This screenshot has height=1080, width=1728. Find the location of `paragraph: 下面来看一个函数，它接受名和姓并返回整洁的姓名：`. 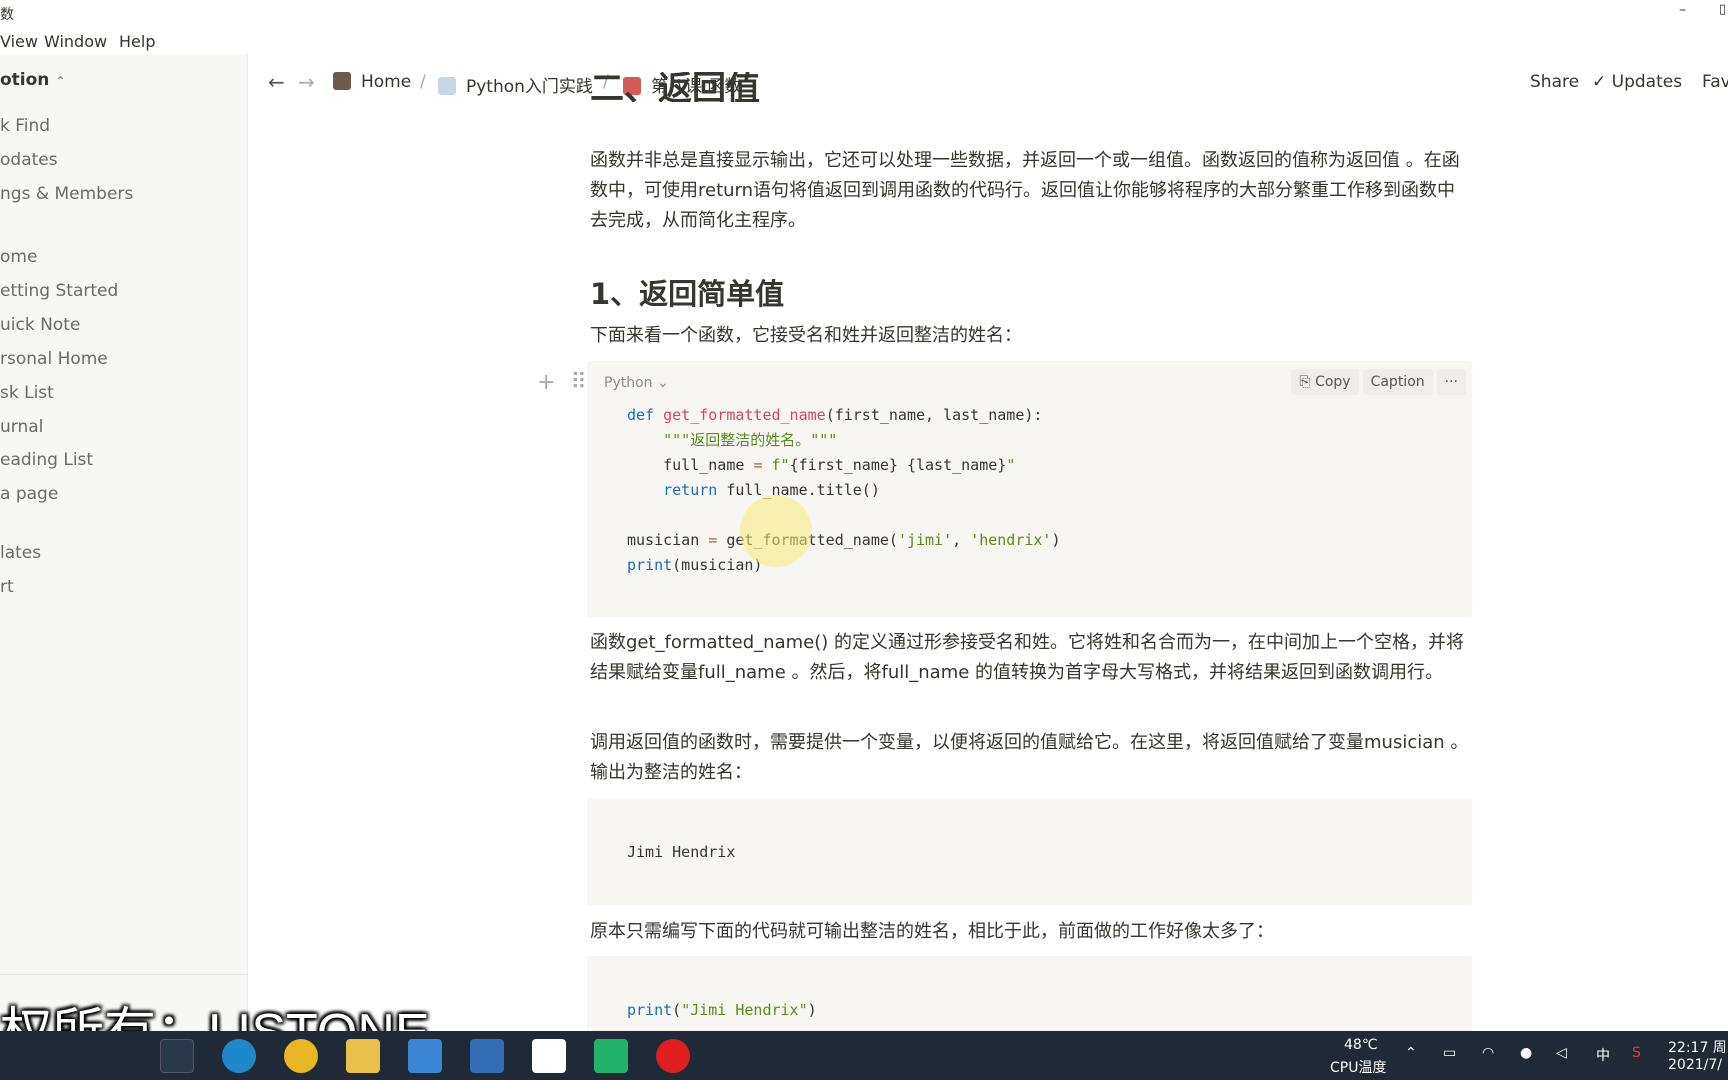

paragraph: 下面来看一个函数，它接受名和姓并返回整洁的姓名： is located at coordinates (806, 335).